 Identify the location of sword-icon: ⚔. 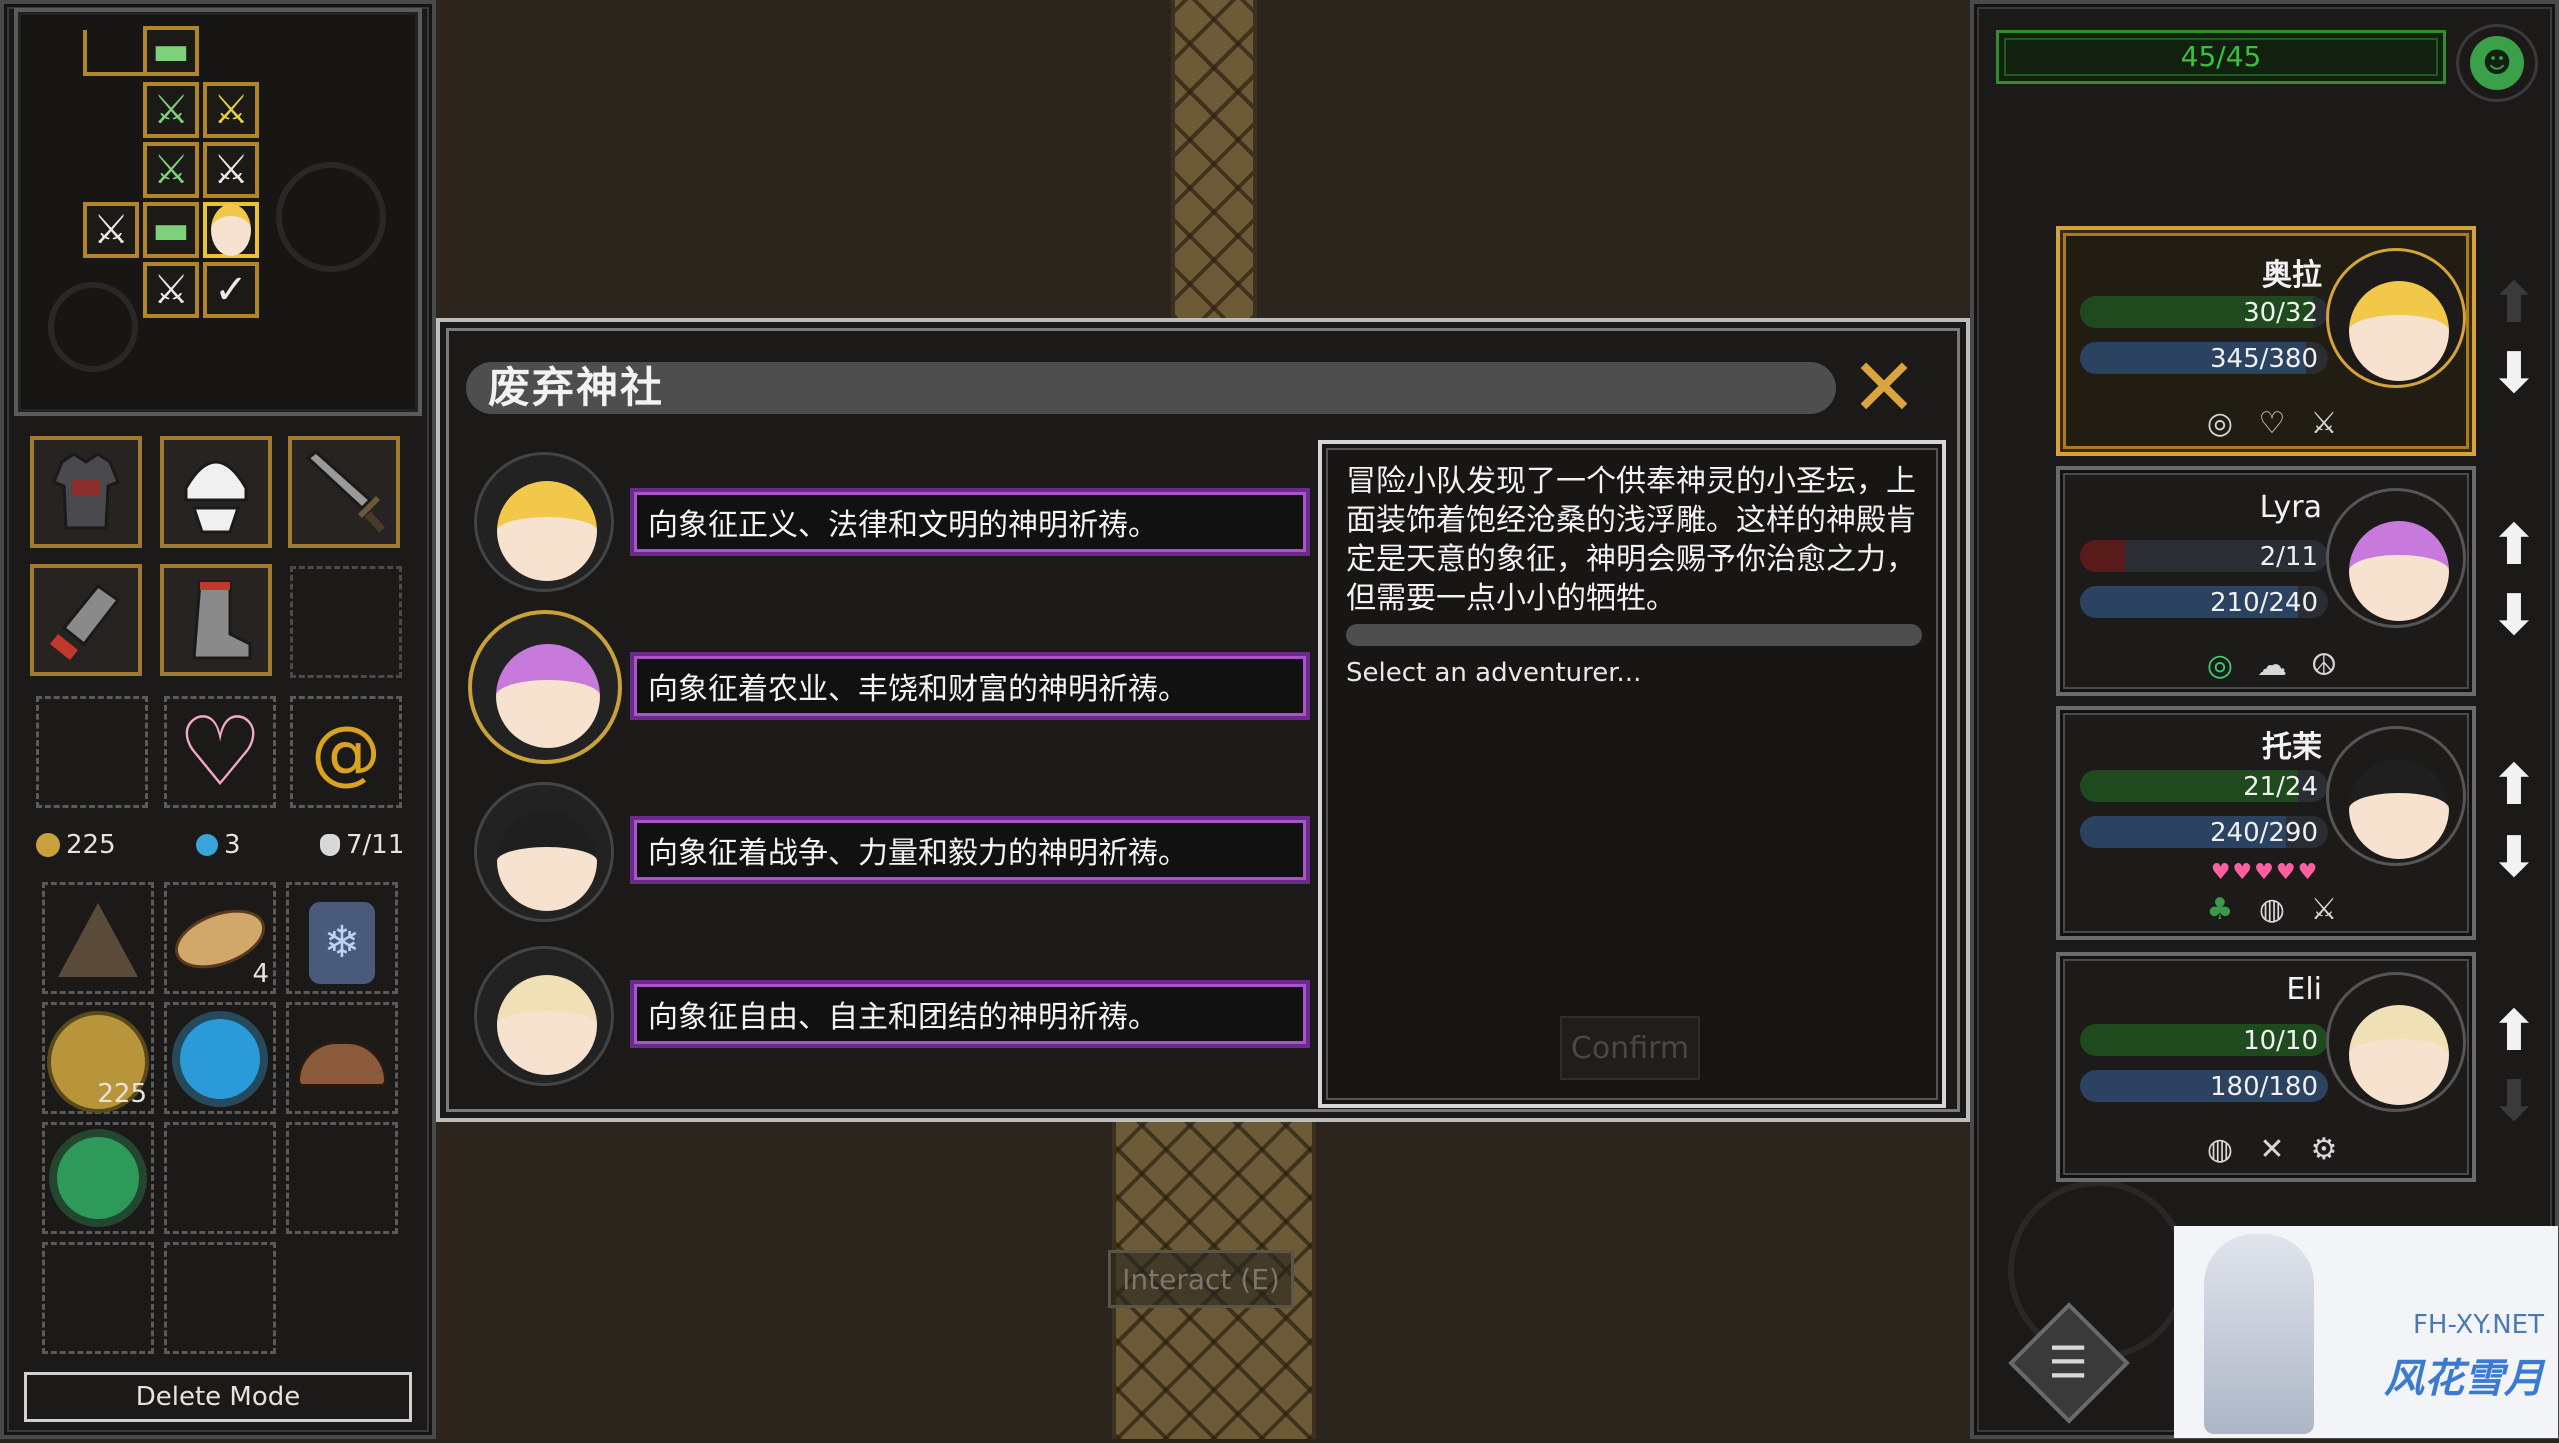
(2324, 423).